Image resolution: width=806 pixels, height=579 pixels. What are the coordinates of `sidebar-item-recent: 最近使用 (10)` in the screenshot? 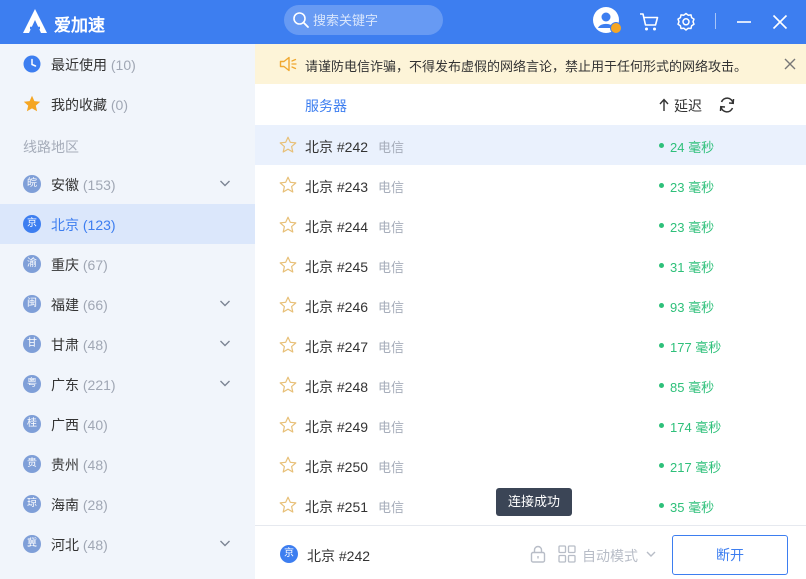 It's located at (127, 64).